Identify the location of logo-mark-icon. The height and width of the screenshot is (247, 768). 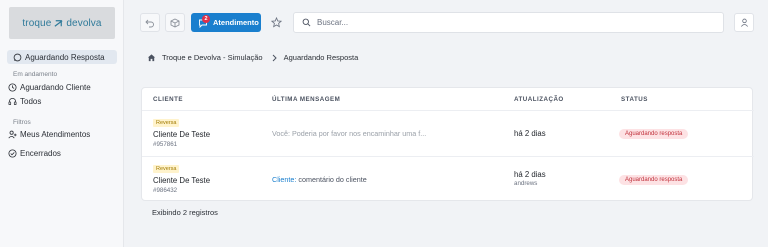
(58, 23).